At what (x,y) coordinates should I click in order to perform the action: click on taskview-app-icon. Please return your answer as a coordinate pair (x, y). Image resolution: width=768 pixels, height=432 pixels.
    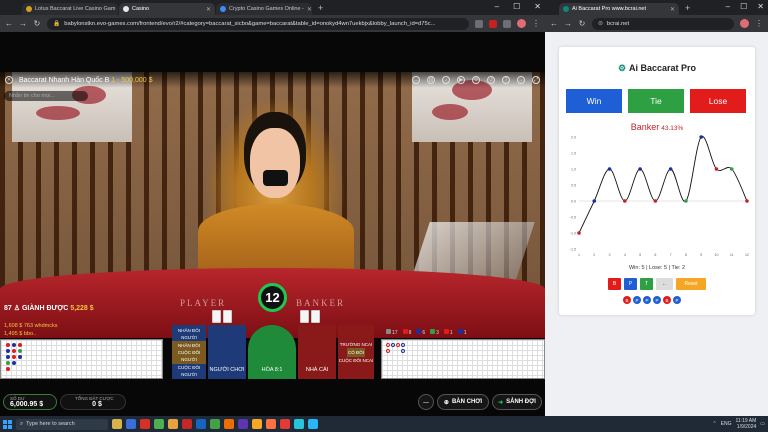
    Looking at the image, I should click on (117, 424).